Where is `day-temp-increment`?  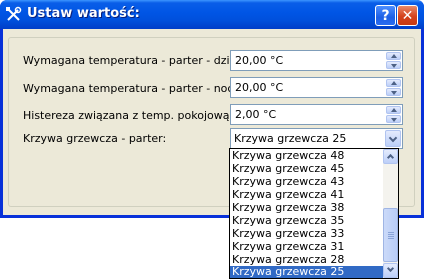
day-temp-increment is located at coordinates (393, 56).